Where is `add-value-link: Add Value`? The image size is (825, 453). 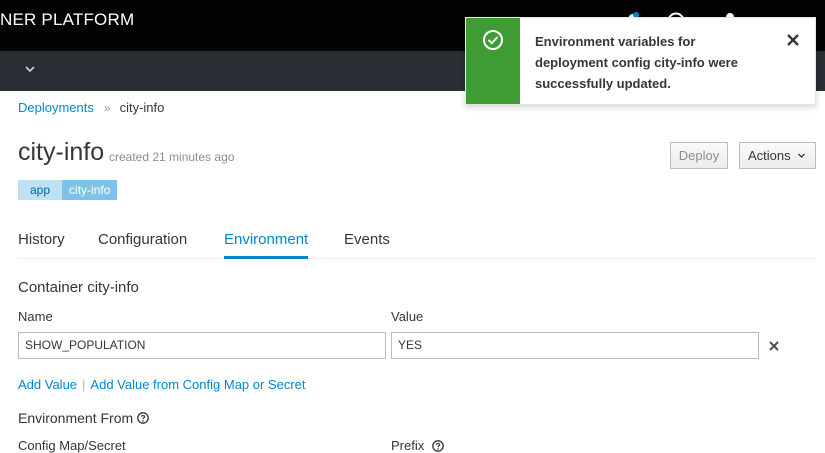
add-value-link: Add Value is located at coordinates (47, 384).